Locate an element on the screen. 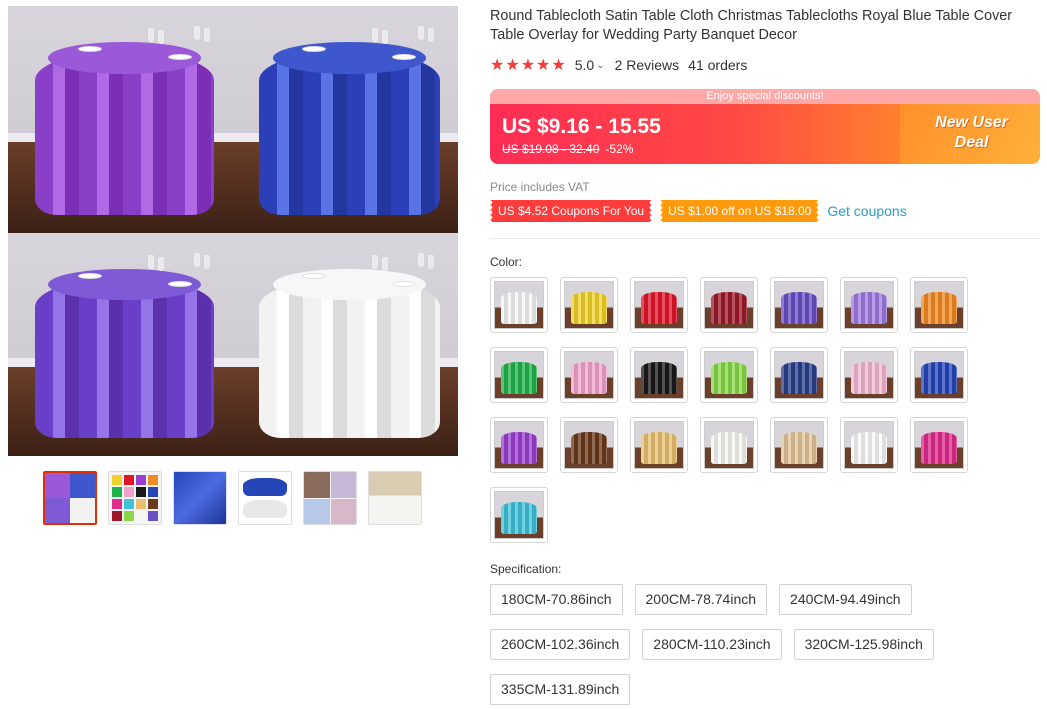  color-swatch-light-pink is located at coordinates (869, 375).